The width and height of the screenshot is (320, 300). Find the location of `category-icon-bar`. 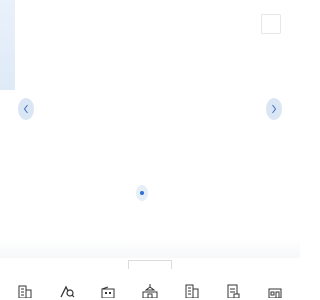

category-icon-bar is located at coordinates (150, 291).